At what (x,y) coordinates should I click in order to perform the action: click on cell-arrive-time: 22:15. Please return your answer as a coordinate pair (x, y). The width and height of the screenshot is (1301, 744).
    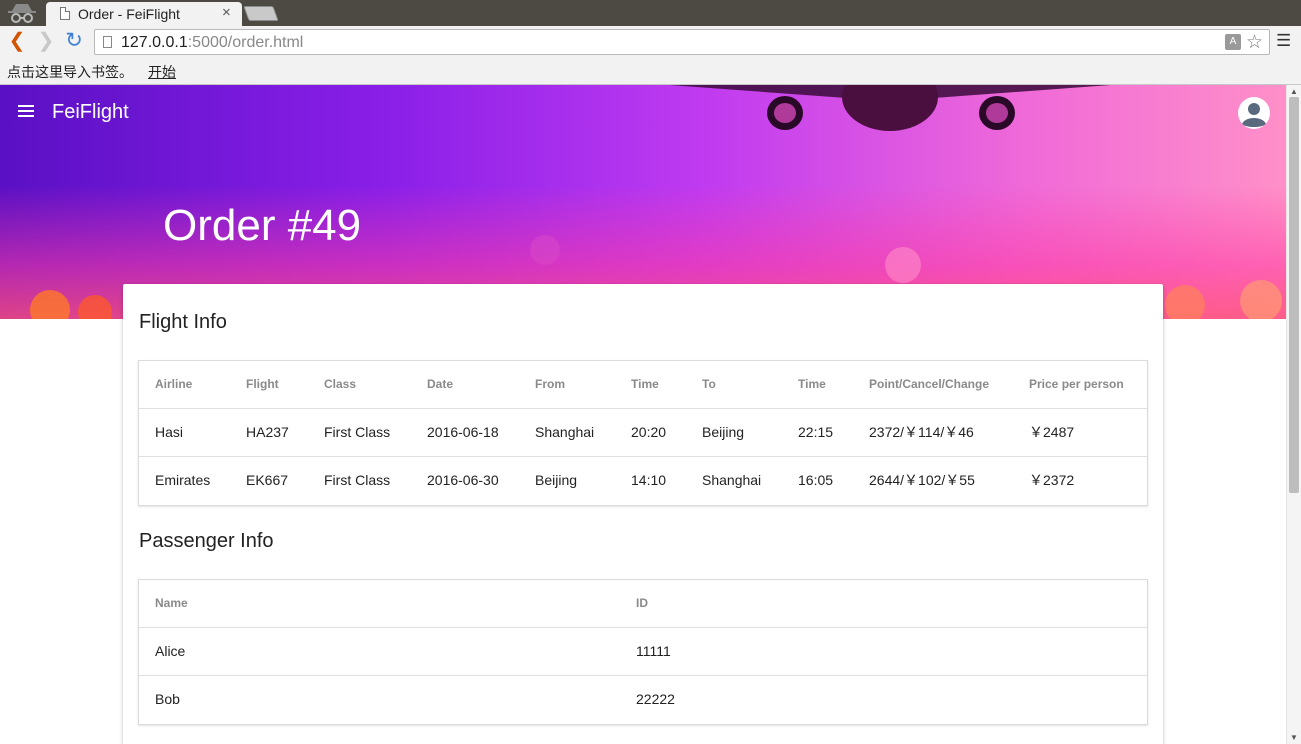
    Looking at the image, I should click on (816, 432).